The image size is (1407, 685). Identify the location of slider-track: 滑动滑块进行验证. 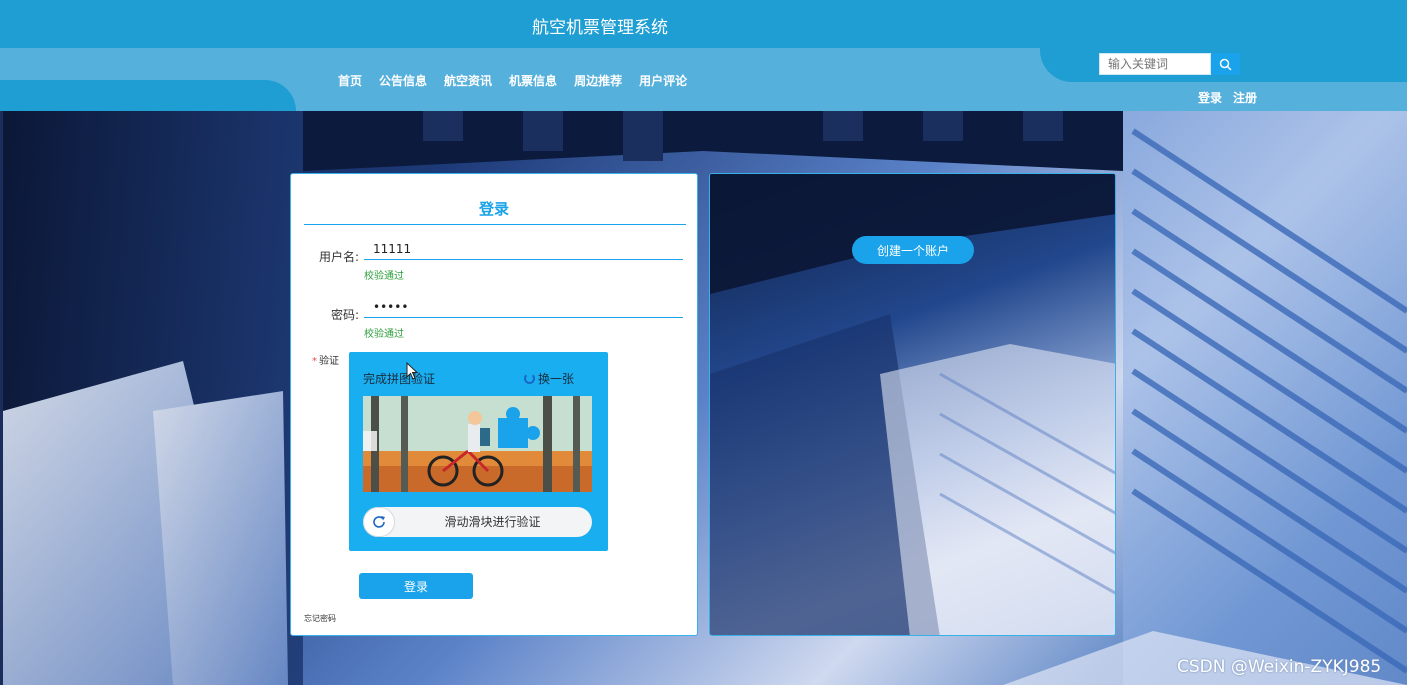
(477, 522).